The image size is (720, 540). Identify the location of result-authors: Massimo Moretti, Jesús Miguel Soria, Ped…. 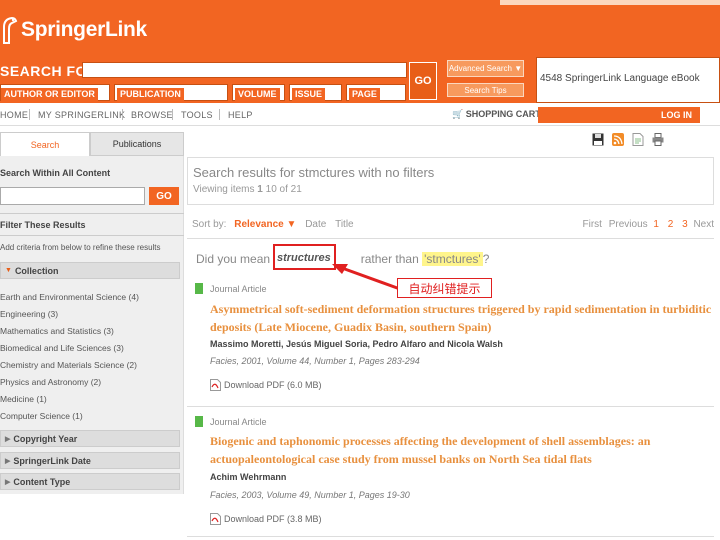
(356, 344).